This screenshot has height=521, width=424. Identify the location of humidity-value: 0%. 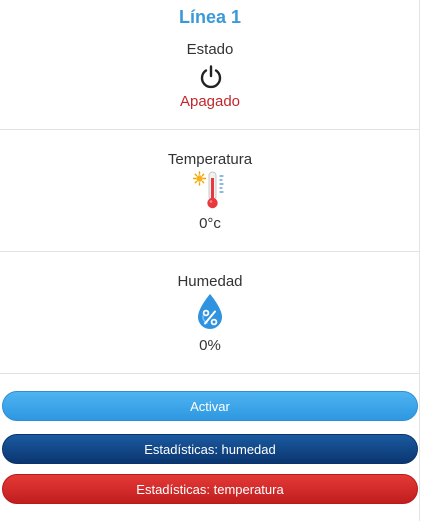
(210, 345).